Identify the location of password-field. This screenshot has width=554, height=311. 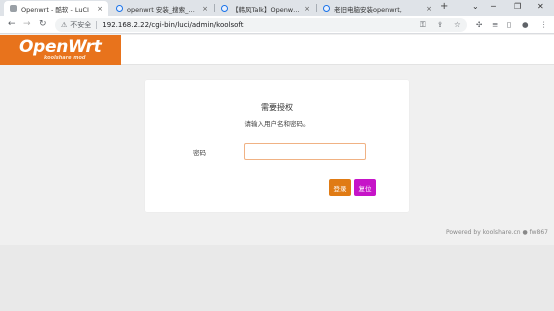
(305, 151).